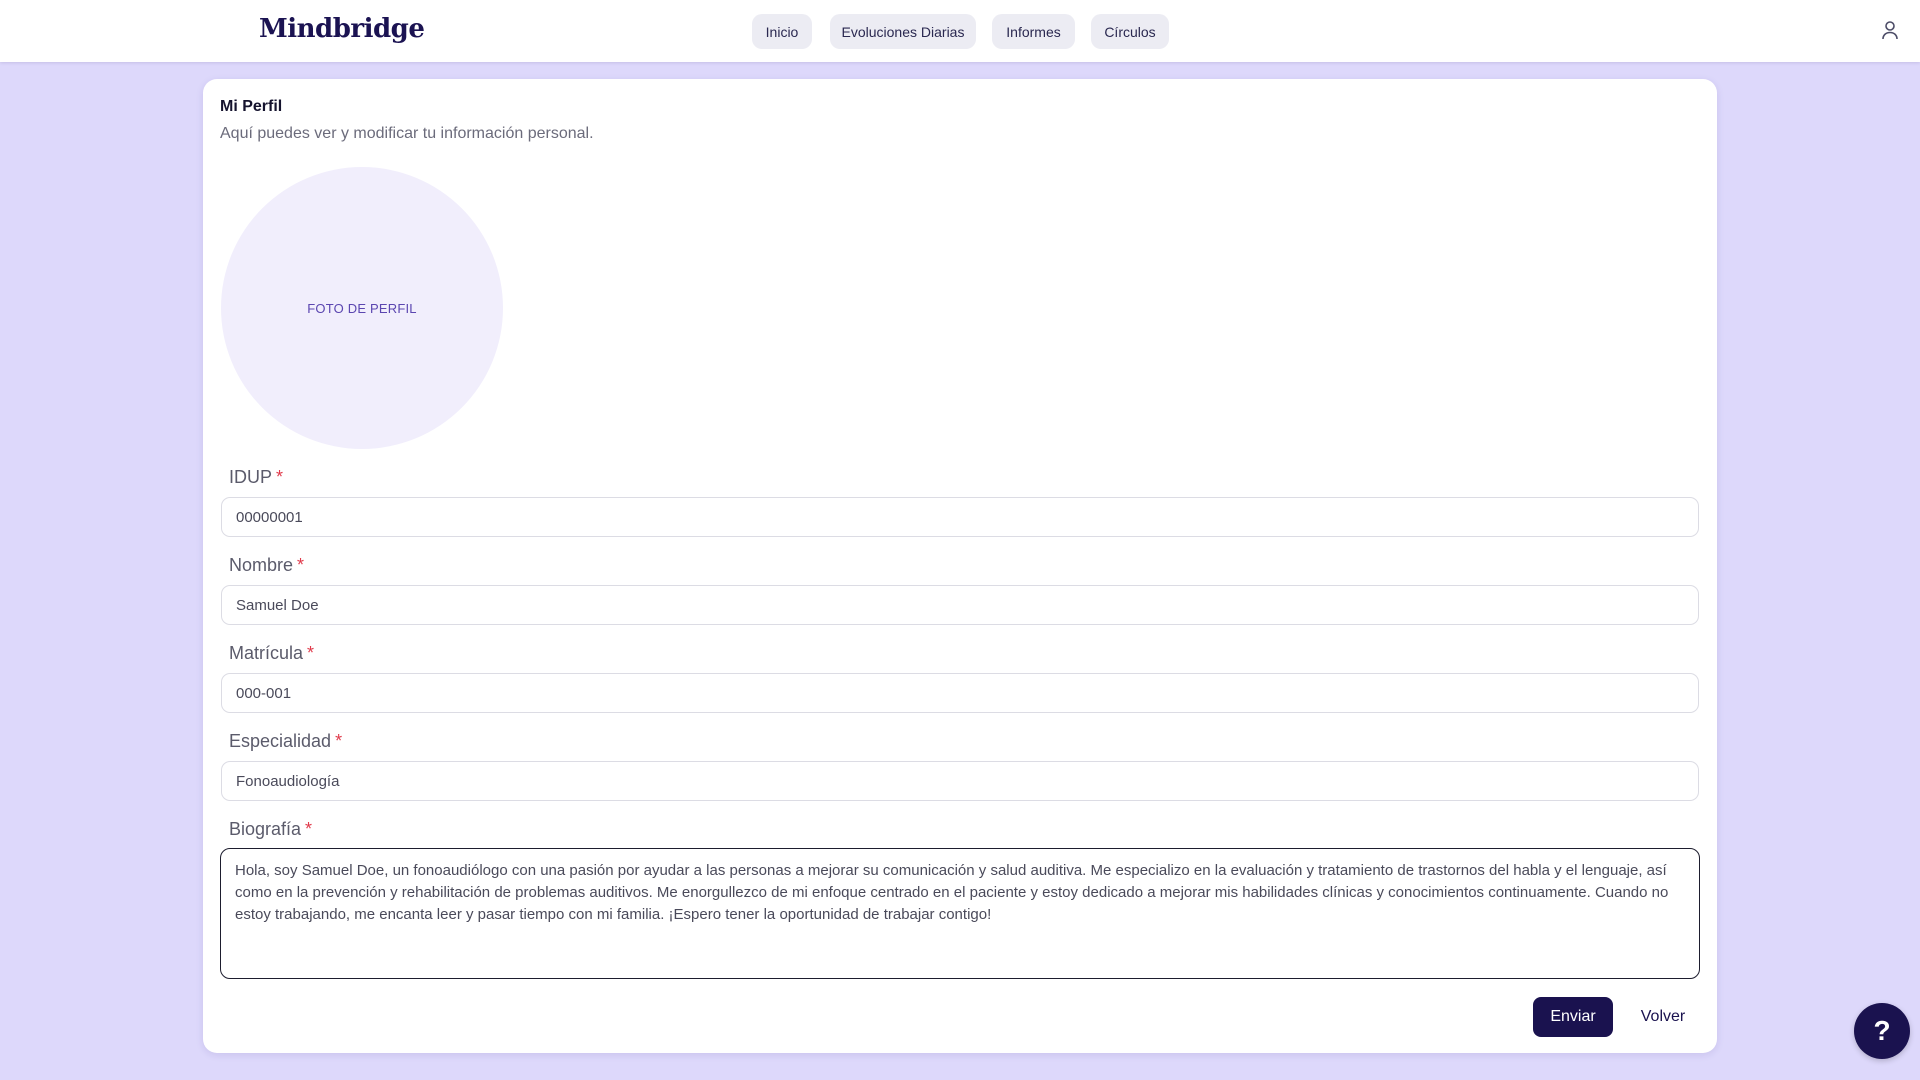 The width and height of the screenshot is (1920, 1080). What do you see at coordinates (903, 31) in the screenshot?
I see `nav-evoluciones-diarias: Evoluciones Diarias` at bounding box center [903, 31].